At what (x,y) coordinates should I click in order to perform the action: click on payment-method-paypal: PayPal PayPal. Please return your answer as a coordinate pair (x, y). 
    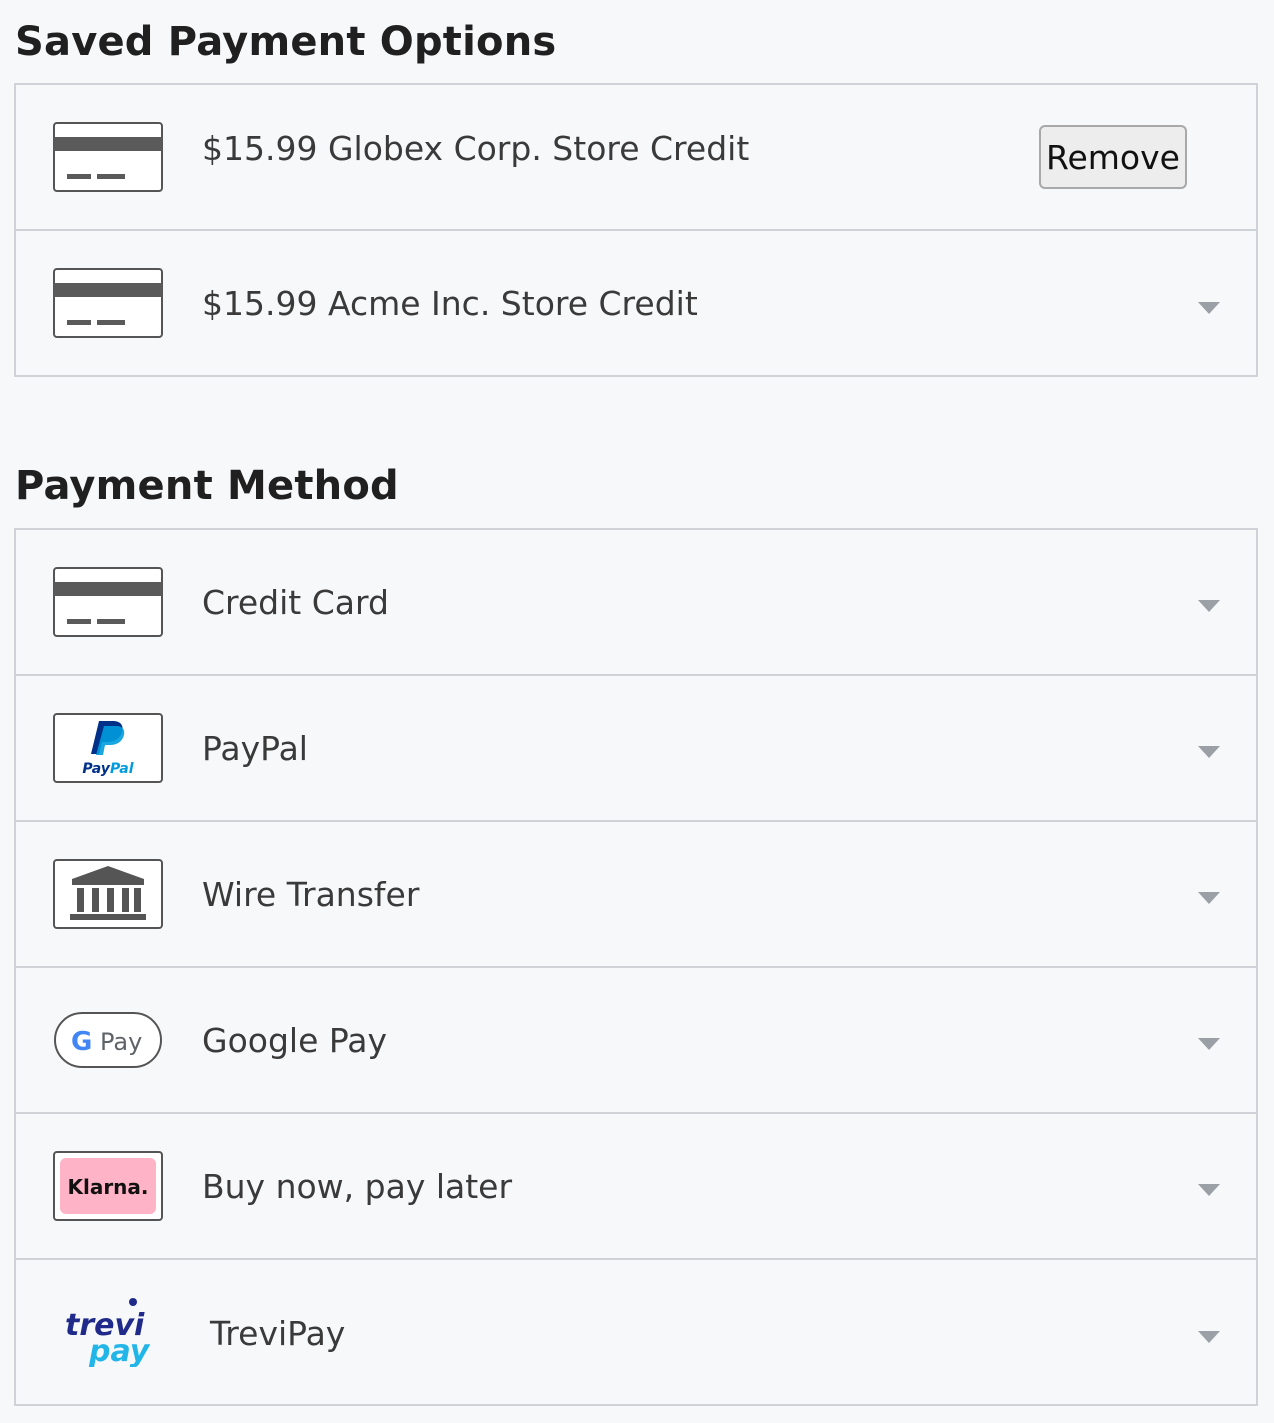
    Looking at the image, I should click on (636, 749).